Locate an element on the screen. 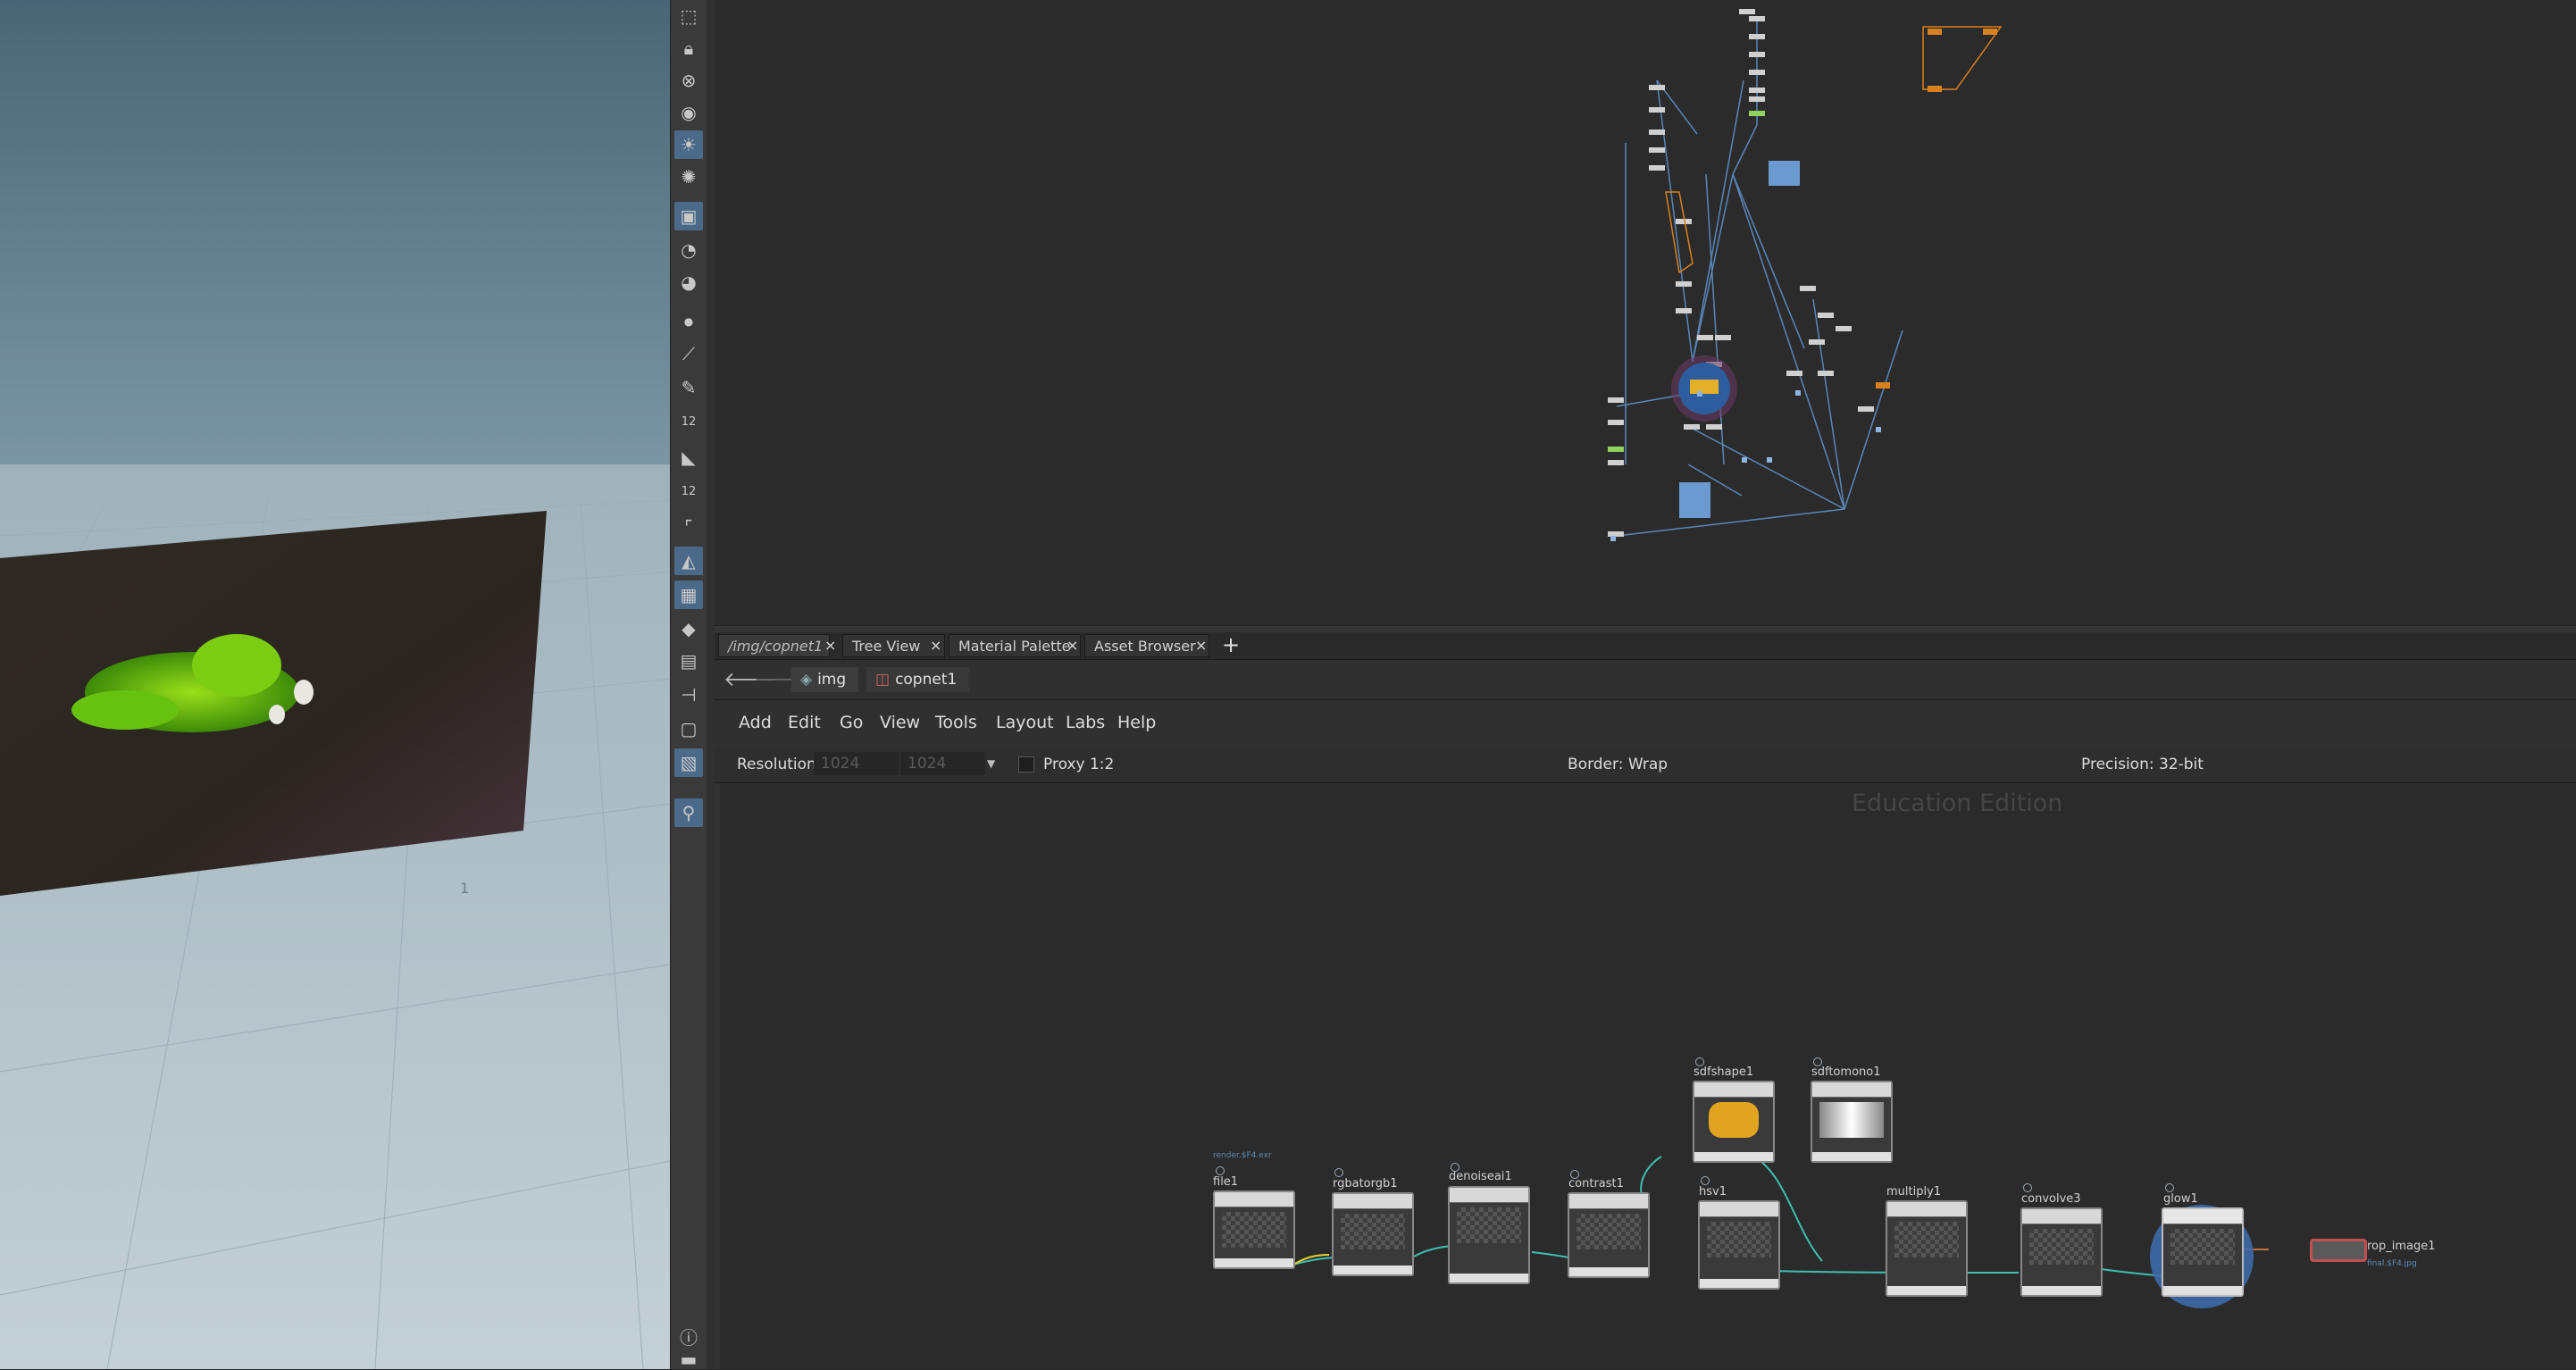 Image resolution: width=2576 pixels, height=1370 pixels. network-menu-bar: Add Edit Go View Tools Layout Labs Help is located at coordinates (1646, 724).